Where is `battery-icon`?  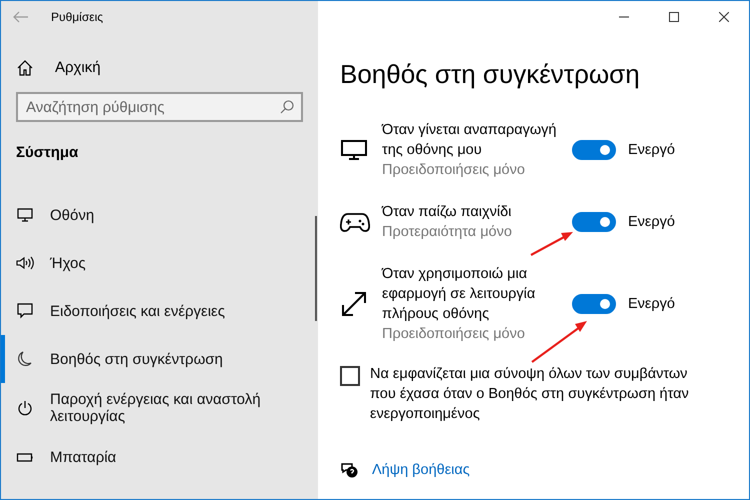 battery-icon is located at coordinates (25, 457).